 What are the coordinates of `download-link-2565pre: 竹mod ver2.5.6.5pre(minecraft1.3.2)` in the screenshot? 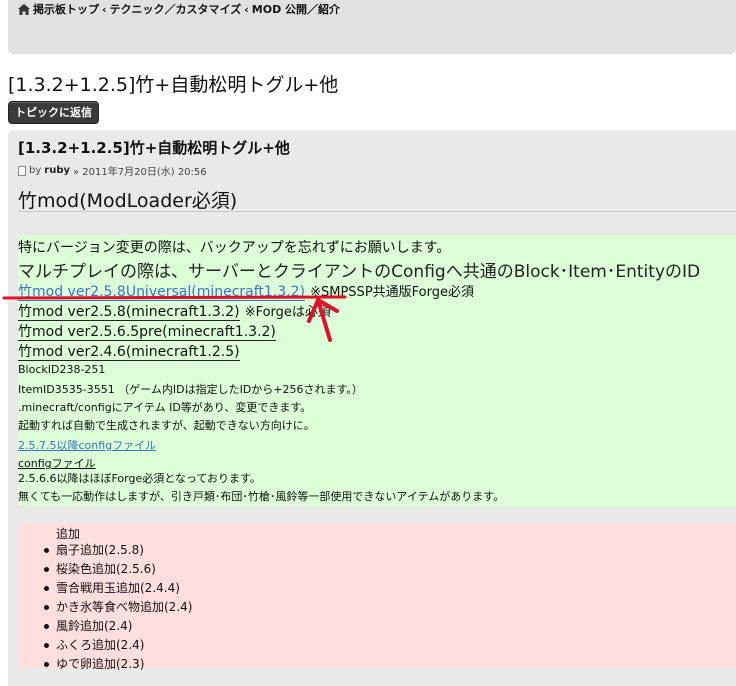 It's located at (147, 332).